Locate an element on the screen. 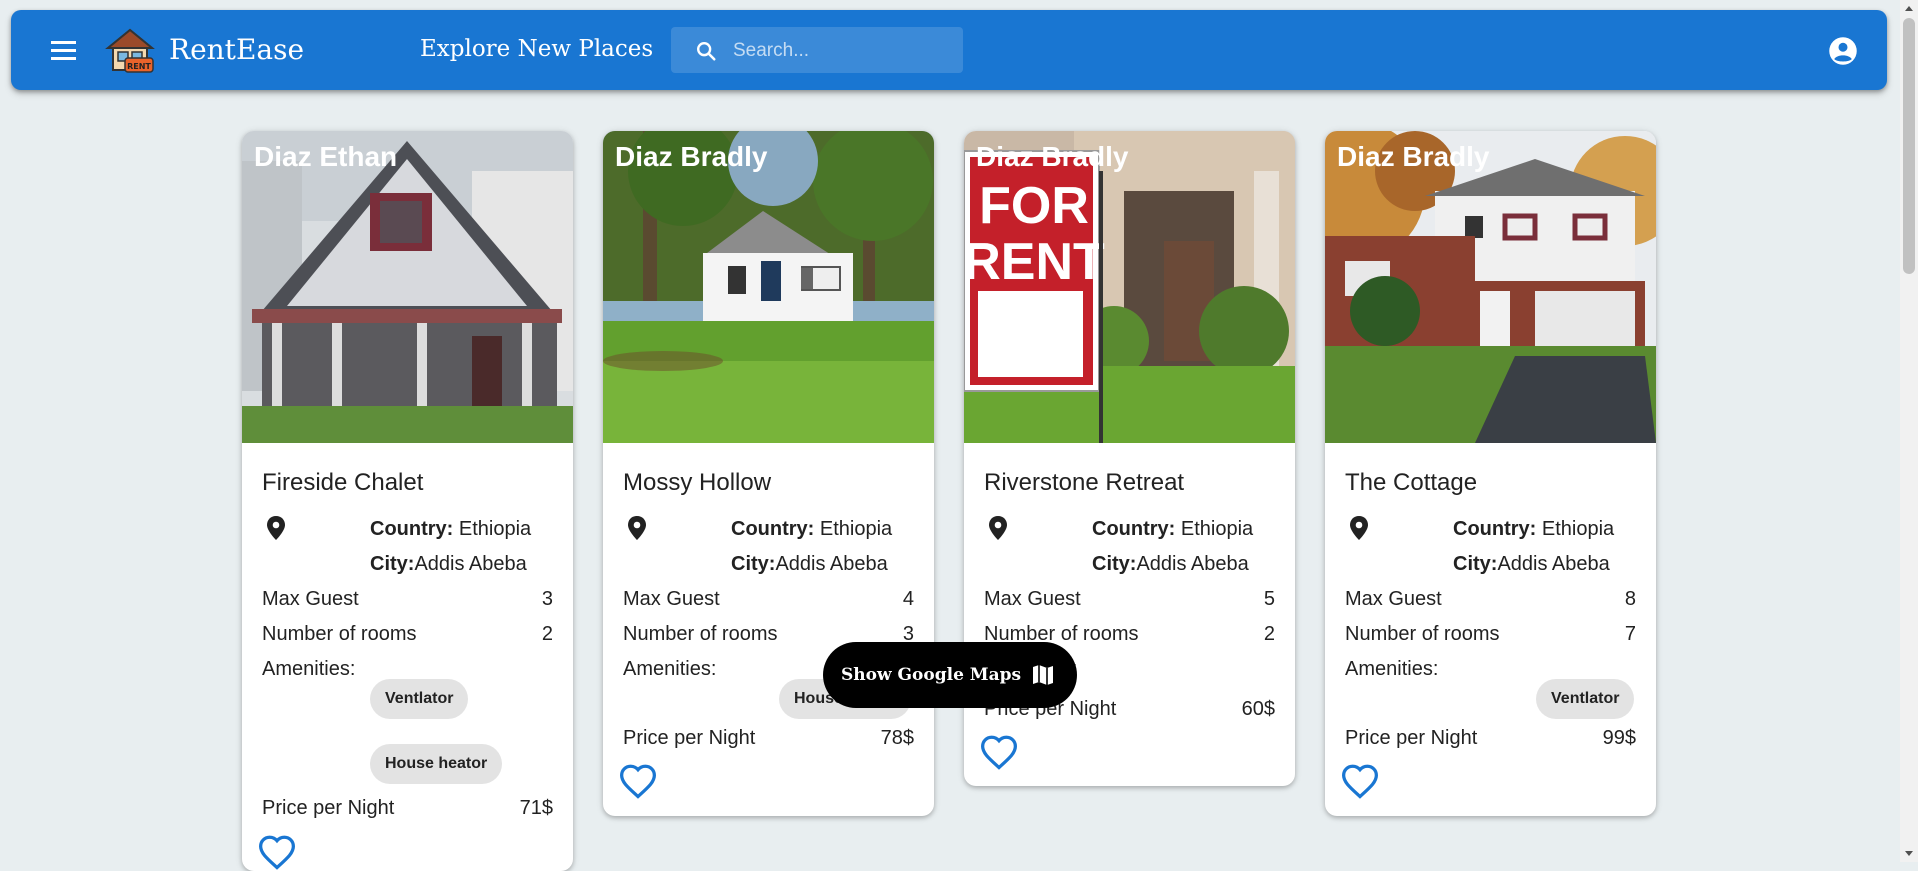 The image size is (1918, 871). listing-title: The Cottage is located at coordinates (1411, 482).